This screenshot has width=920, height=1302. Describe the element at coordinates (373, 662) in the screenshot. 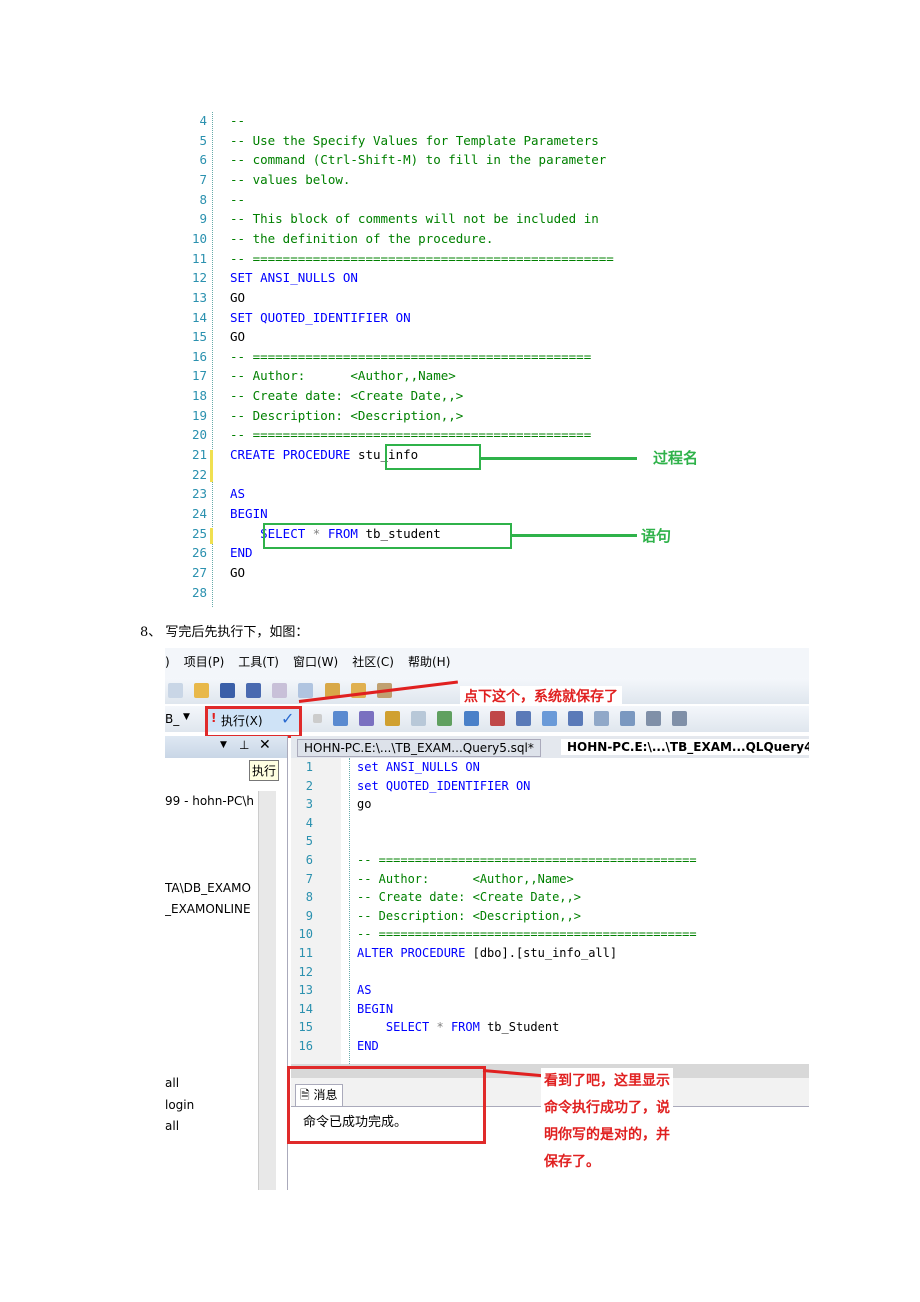

I see `menu-item: 社区(C)` at that location.